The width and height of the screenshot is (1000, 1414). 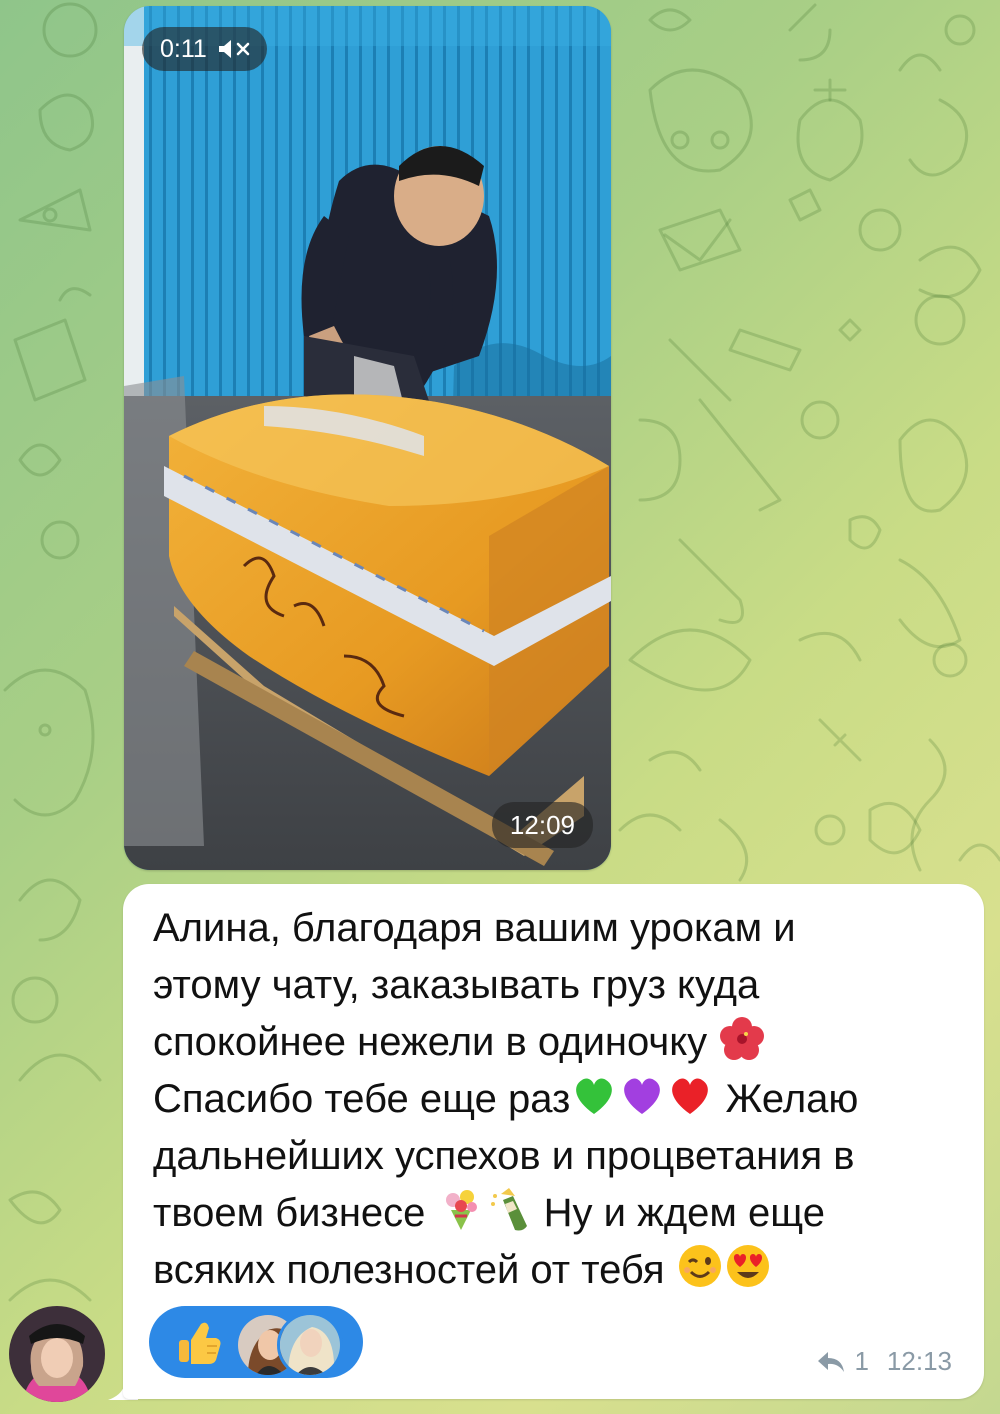 I want to click on video-duration: 0:11, so click(x=183, y=48).